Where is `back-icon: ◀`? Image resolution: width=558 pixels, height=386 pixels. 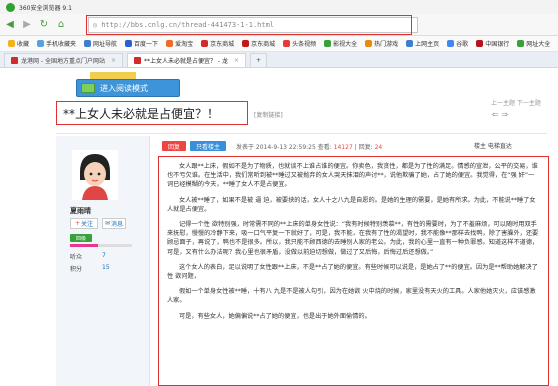 back-icon: ◀ is located at coordinates (10, 25).